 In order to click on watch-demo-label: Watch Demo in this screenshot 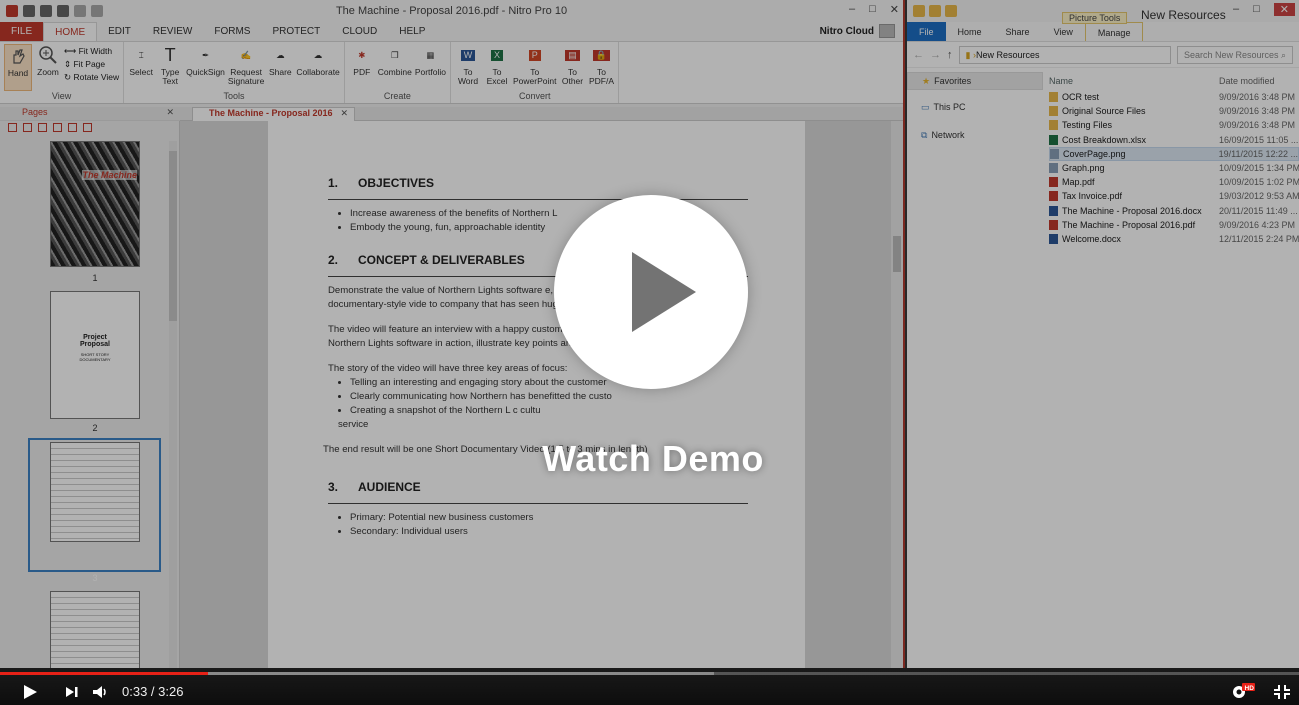, I will do `click(653, 458)`.